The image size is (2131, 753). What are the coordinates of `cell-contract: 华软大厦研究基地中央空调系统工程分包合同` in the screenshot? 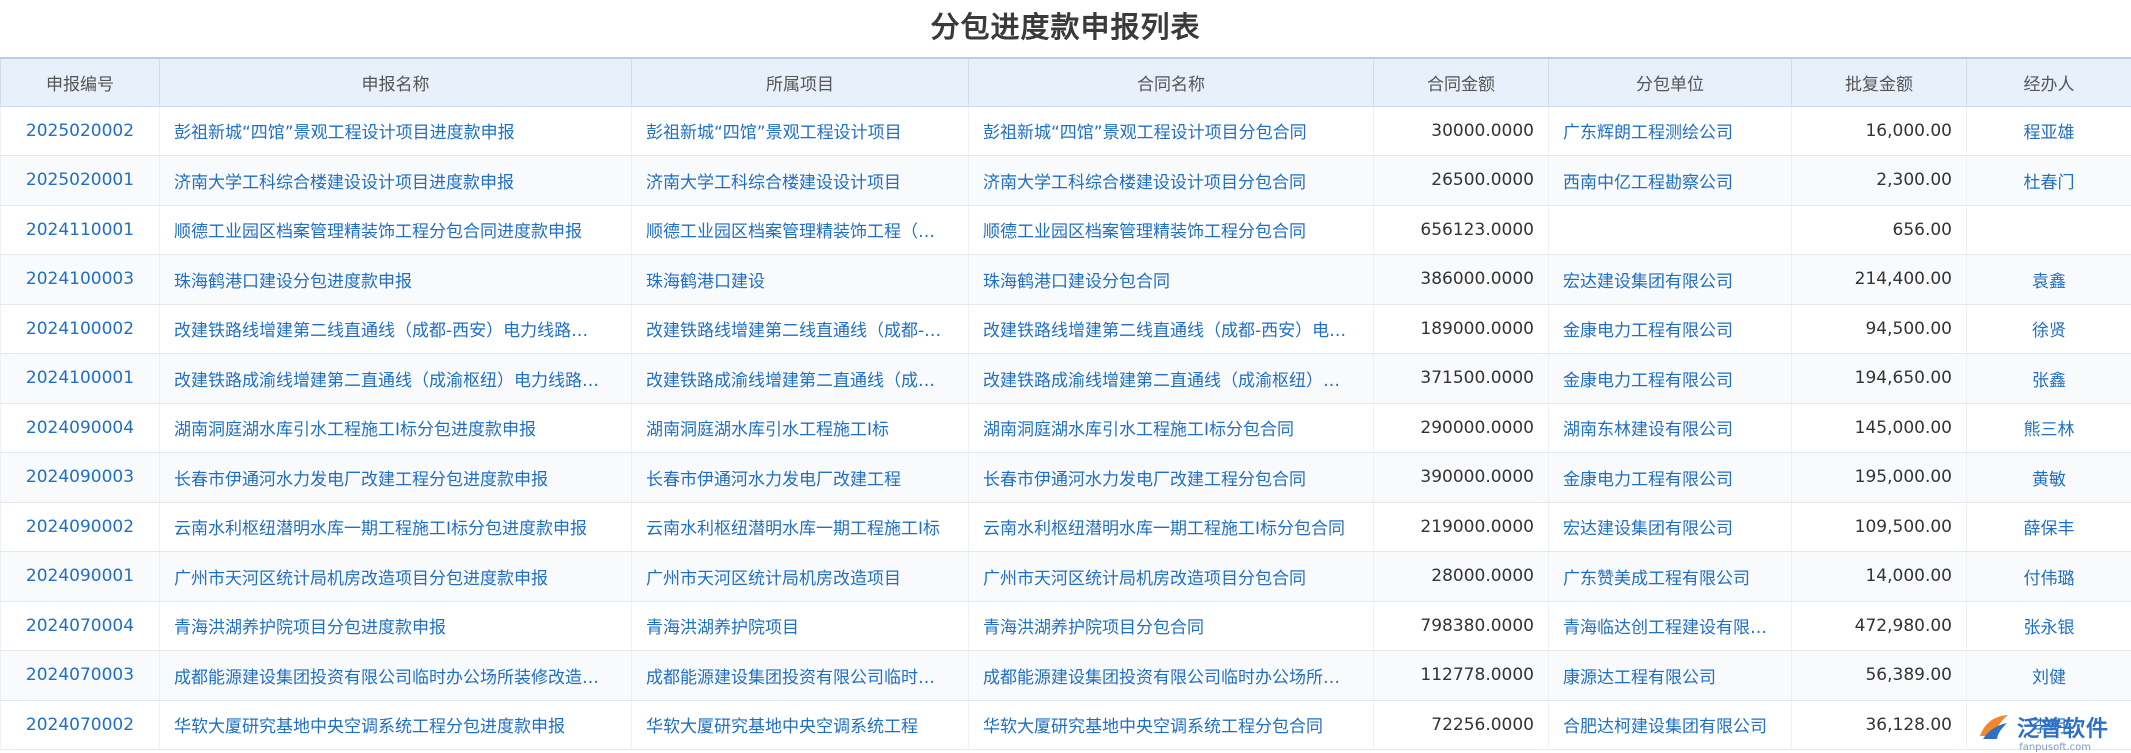 It's located at (1171, 725).